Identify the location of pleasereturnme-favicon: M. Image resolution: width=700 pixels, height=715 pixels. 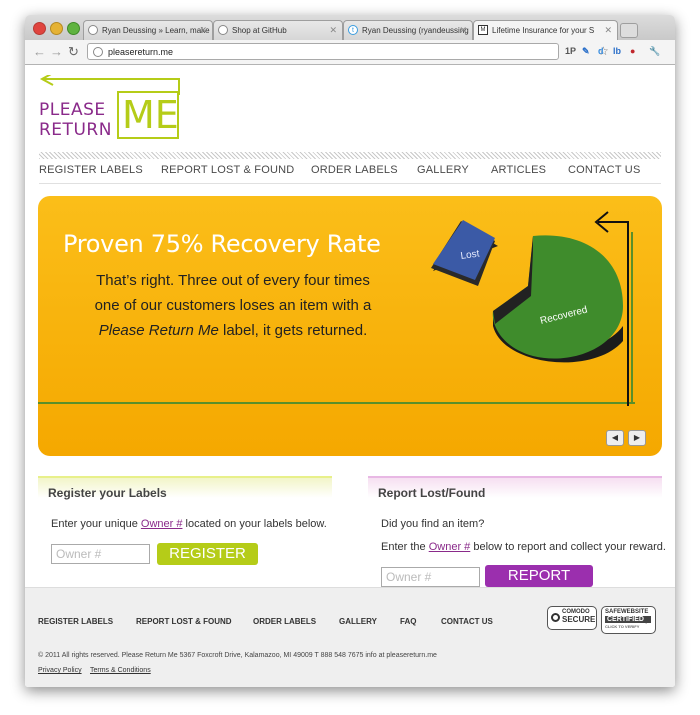
(483, 30).